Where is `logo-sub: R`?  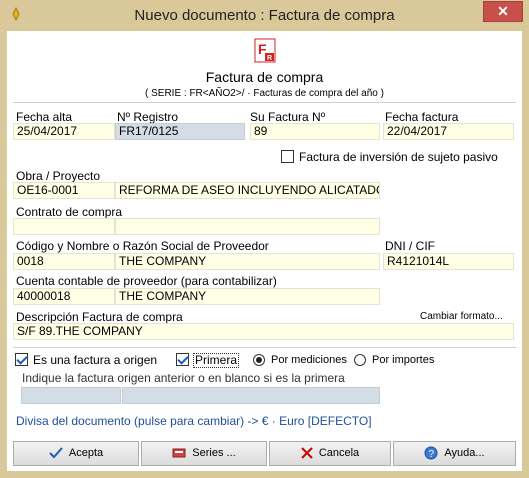
logo-sub: R is located at coordinates (269, 58).